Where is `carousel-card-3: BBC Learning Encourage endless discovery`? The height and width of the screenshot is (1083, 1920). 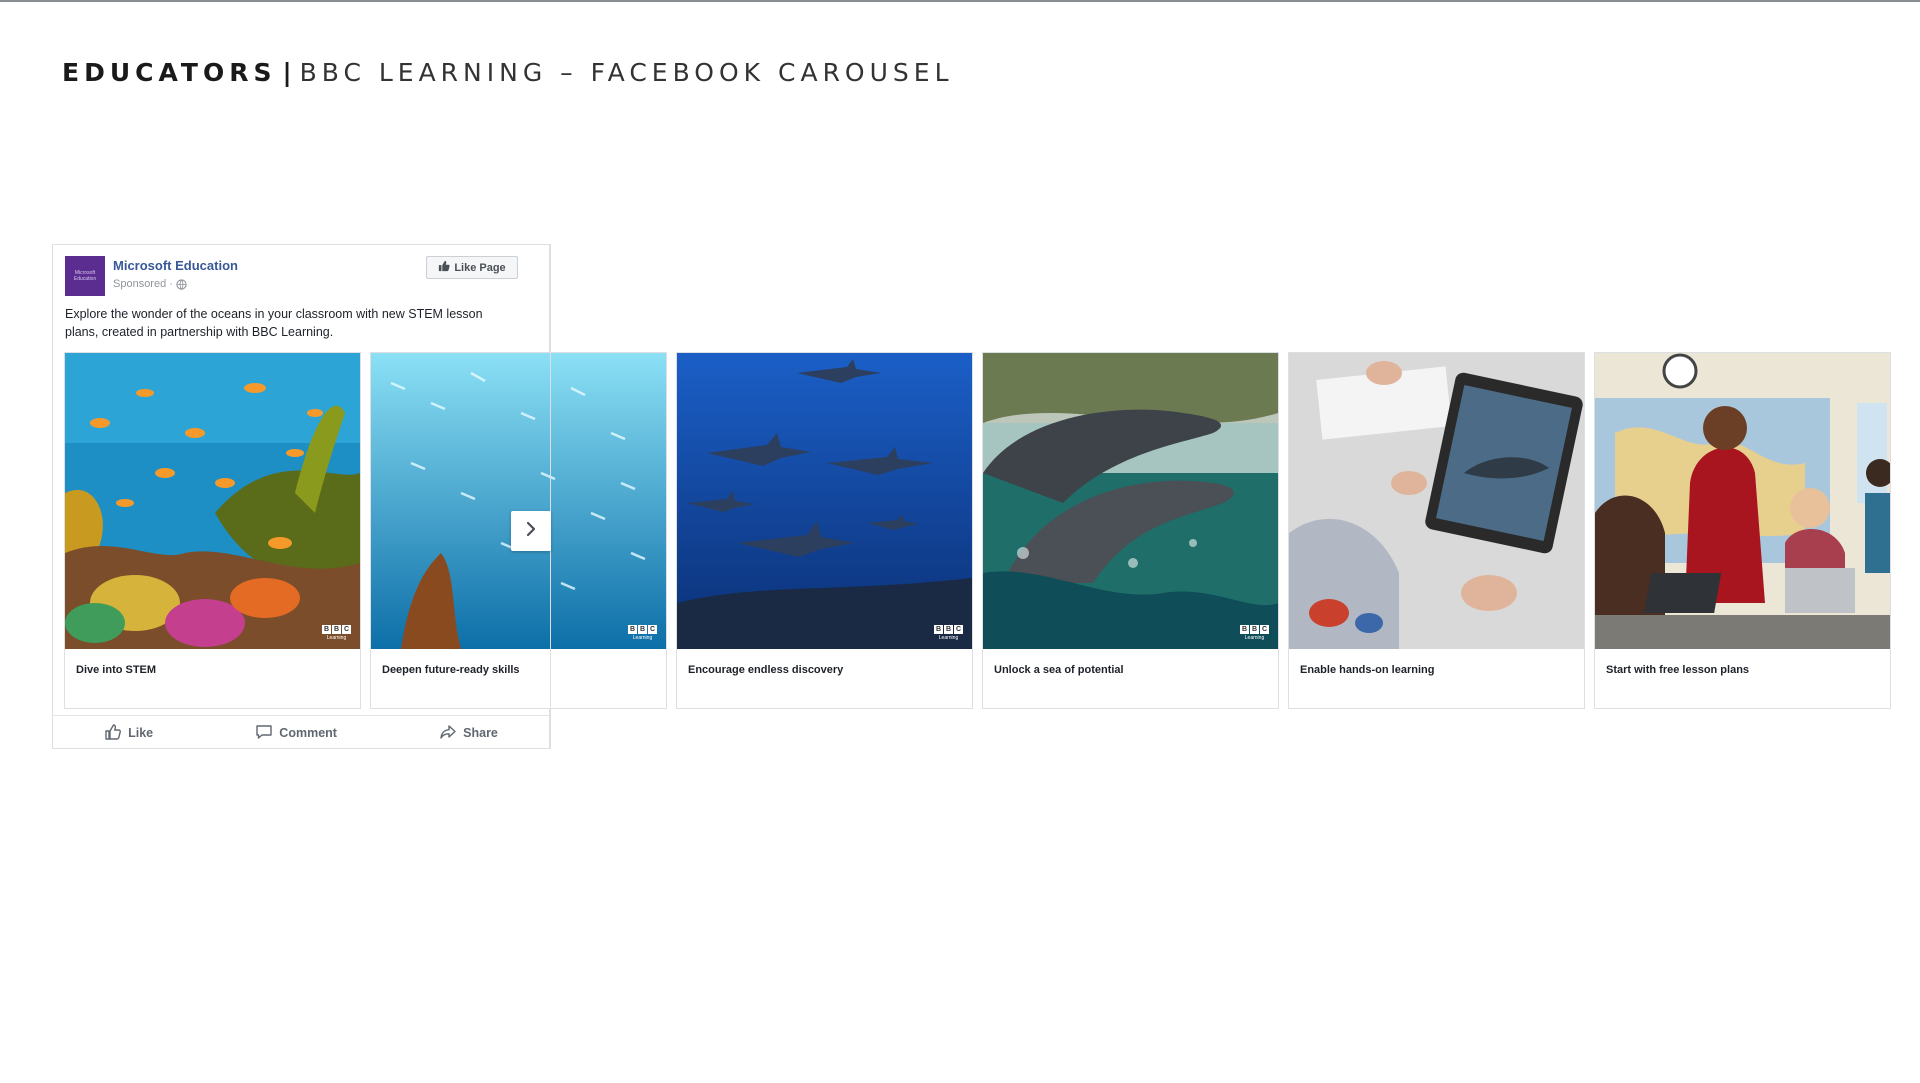 carousel-card-3: BBC Learning Encourage endless discovery is located at coordinates (824, 530).